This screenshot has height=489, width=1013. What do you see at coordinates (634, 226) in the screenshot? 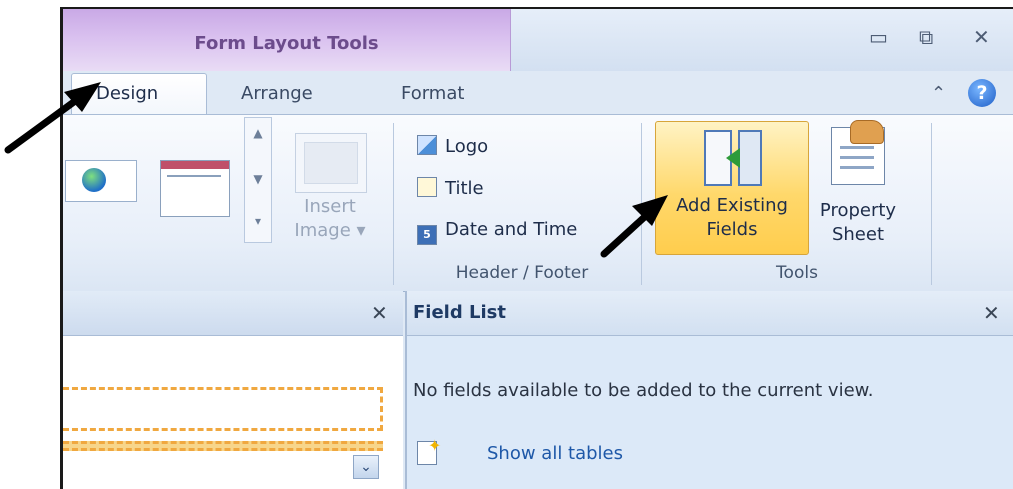
I see `arrow-to-add-existing-fields-icon` at bounding box center [634, 226].